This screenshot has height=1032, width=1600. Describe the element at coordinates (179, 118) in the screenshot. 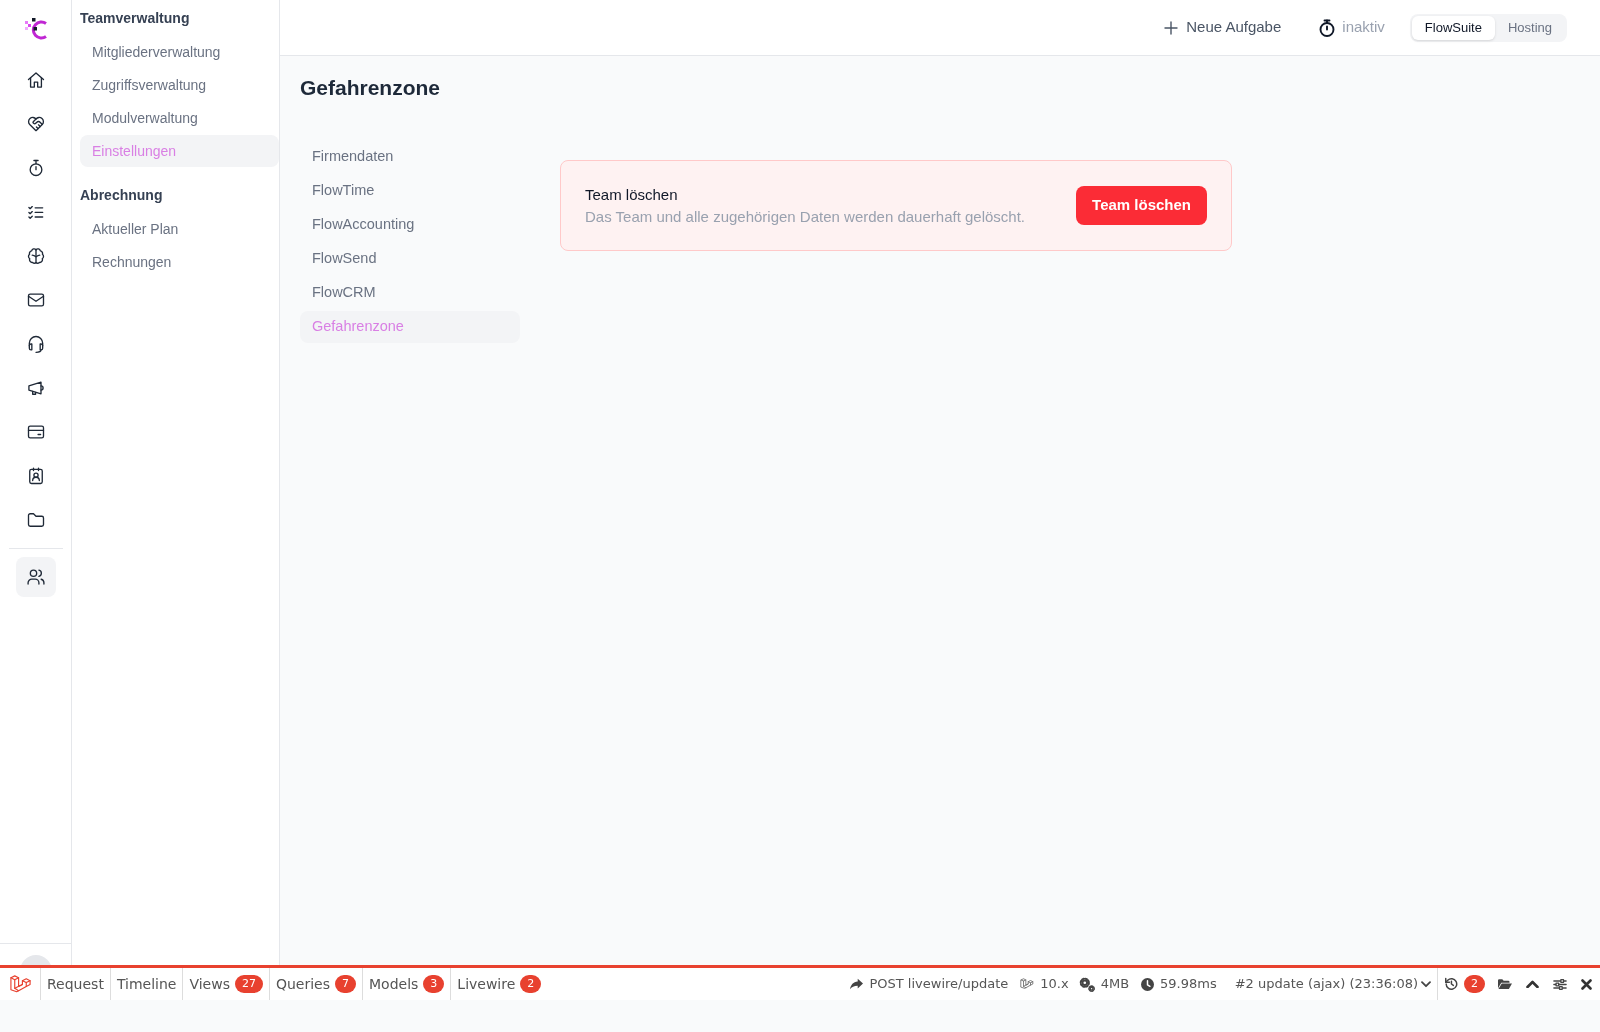

I see `sidebar-item: Modulverwaltung` at that location.